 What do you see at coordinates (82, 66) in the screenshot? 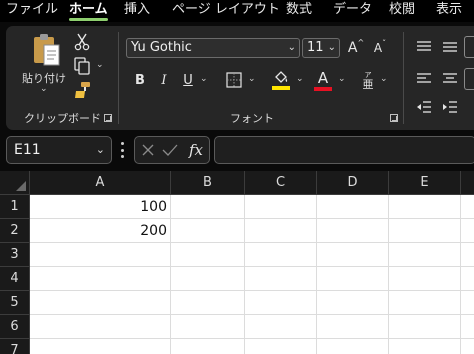
I see `copy-icon` at bounding box center [82, 66].